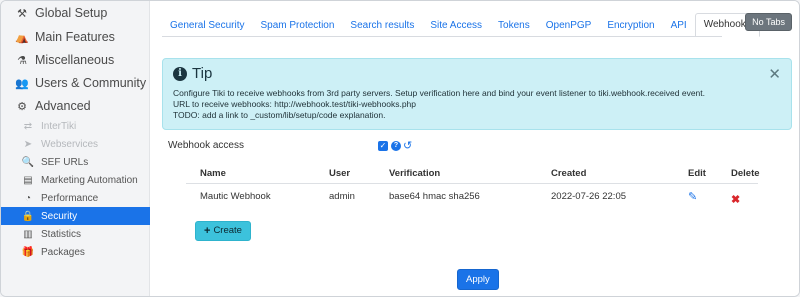 The image size is (800, 297). I want to click on sidebar-item-intertiki: ⇄ InterTiki, so click(75, 126).